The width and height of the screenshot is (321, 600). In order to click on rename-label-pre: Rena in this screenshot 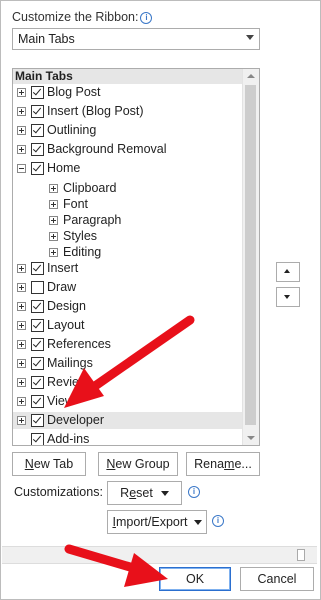, I will do `click(209, 464)`.